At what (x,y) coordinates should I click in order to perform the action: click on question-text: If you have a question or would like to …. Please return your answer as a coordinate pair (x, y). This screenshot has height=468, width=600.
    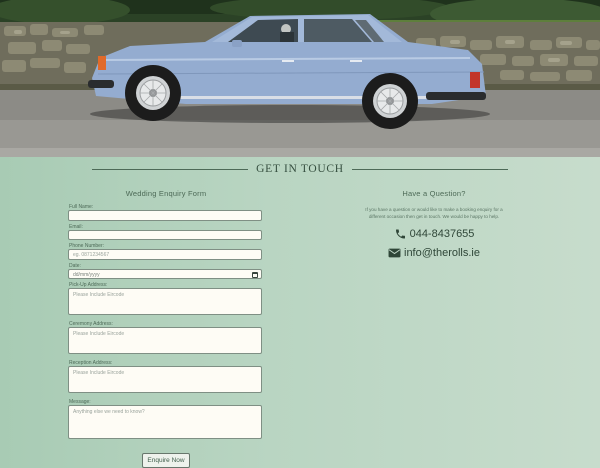
    Looking at the image, I should click on (434, 213).